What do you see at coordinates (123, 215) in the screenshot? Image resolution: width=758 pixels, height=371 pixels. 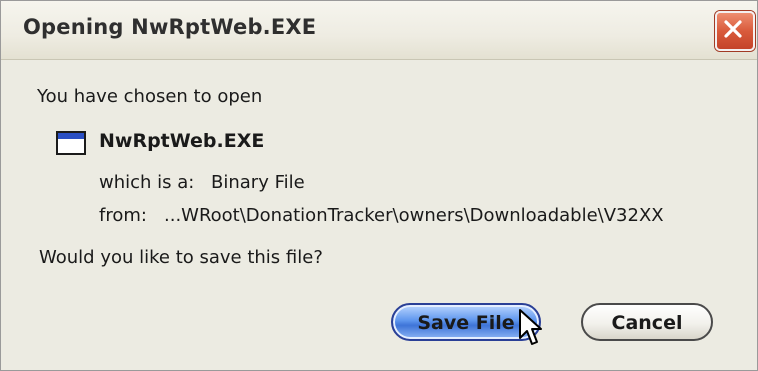 I see `source-label: from:` at bounding box center [123, 215].